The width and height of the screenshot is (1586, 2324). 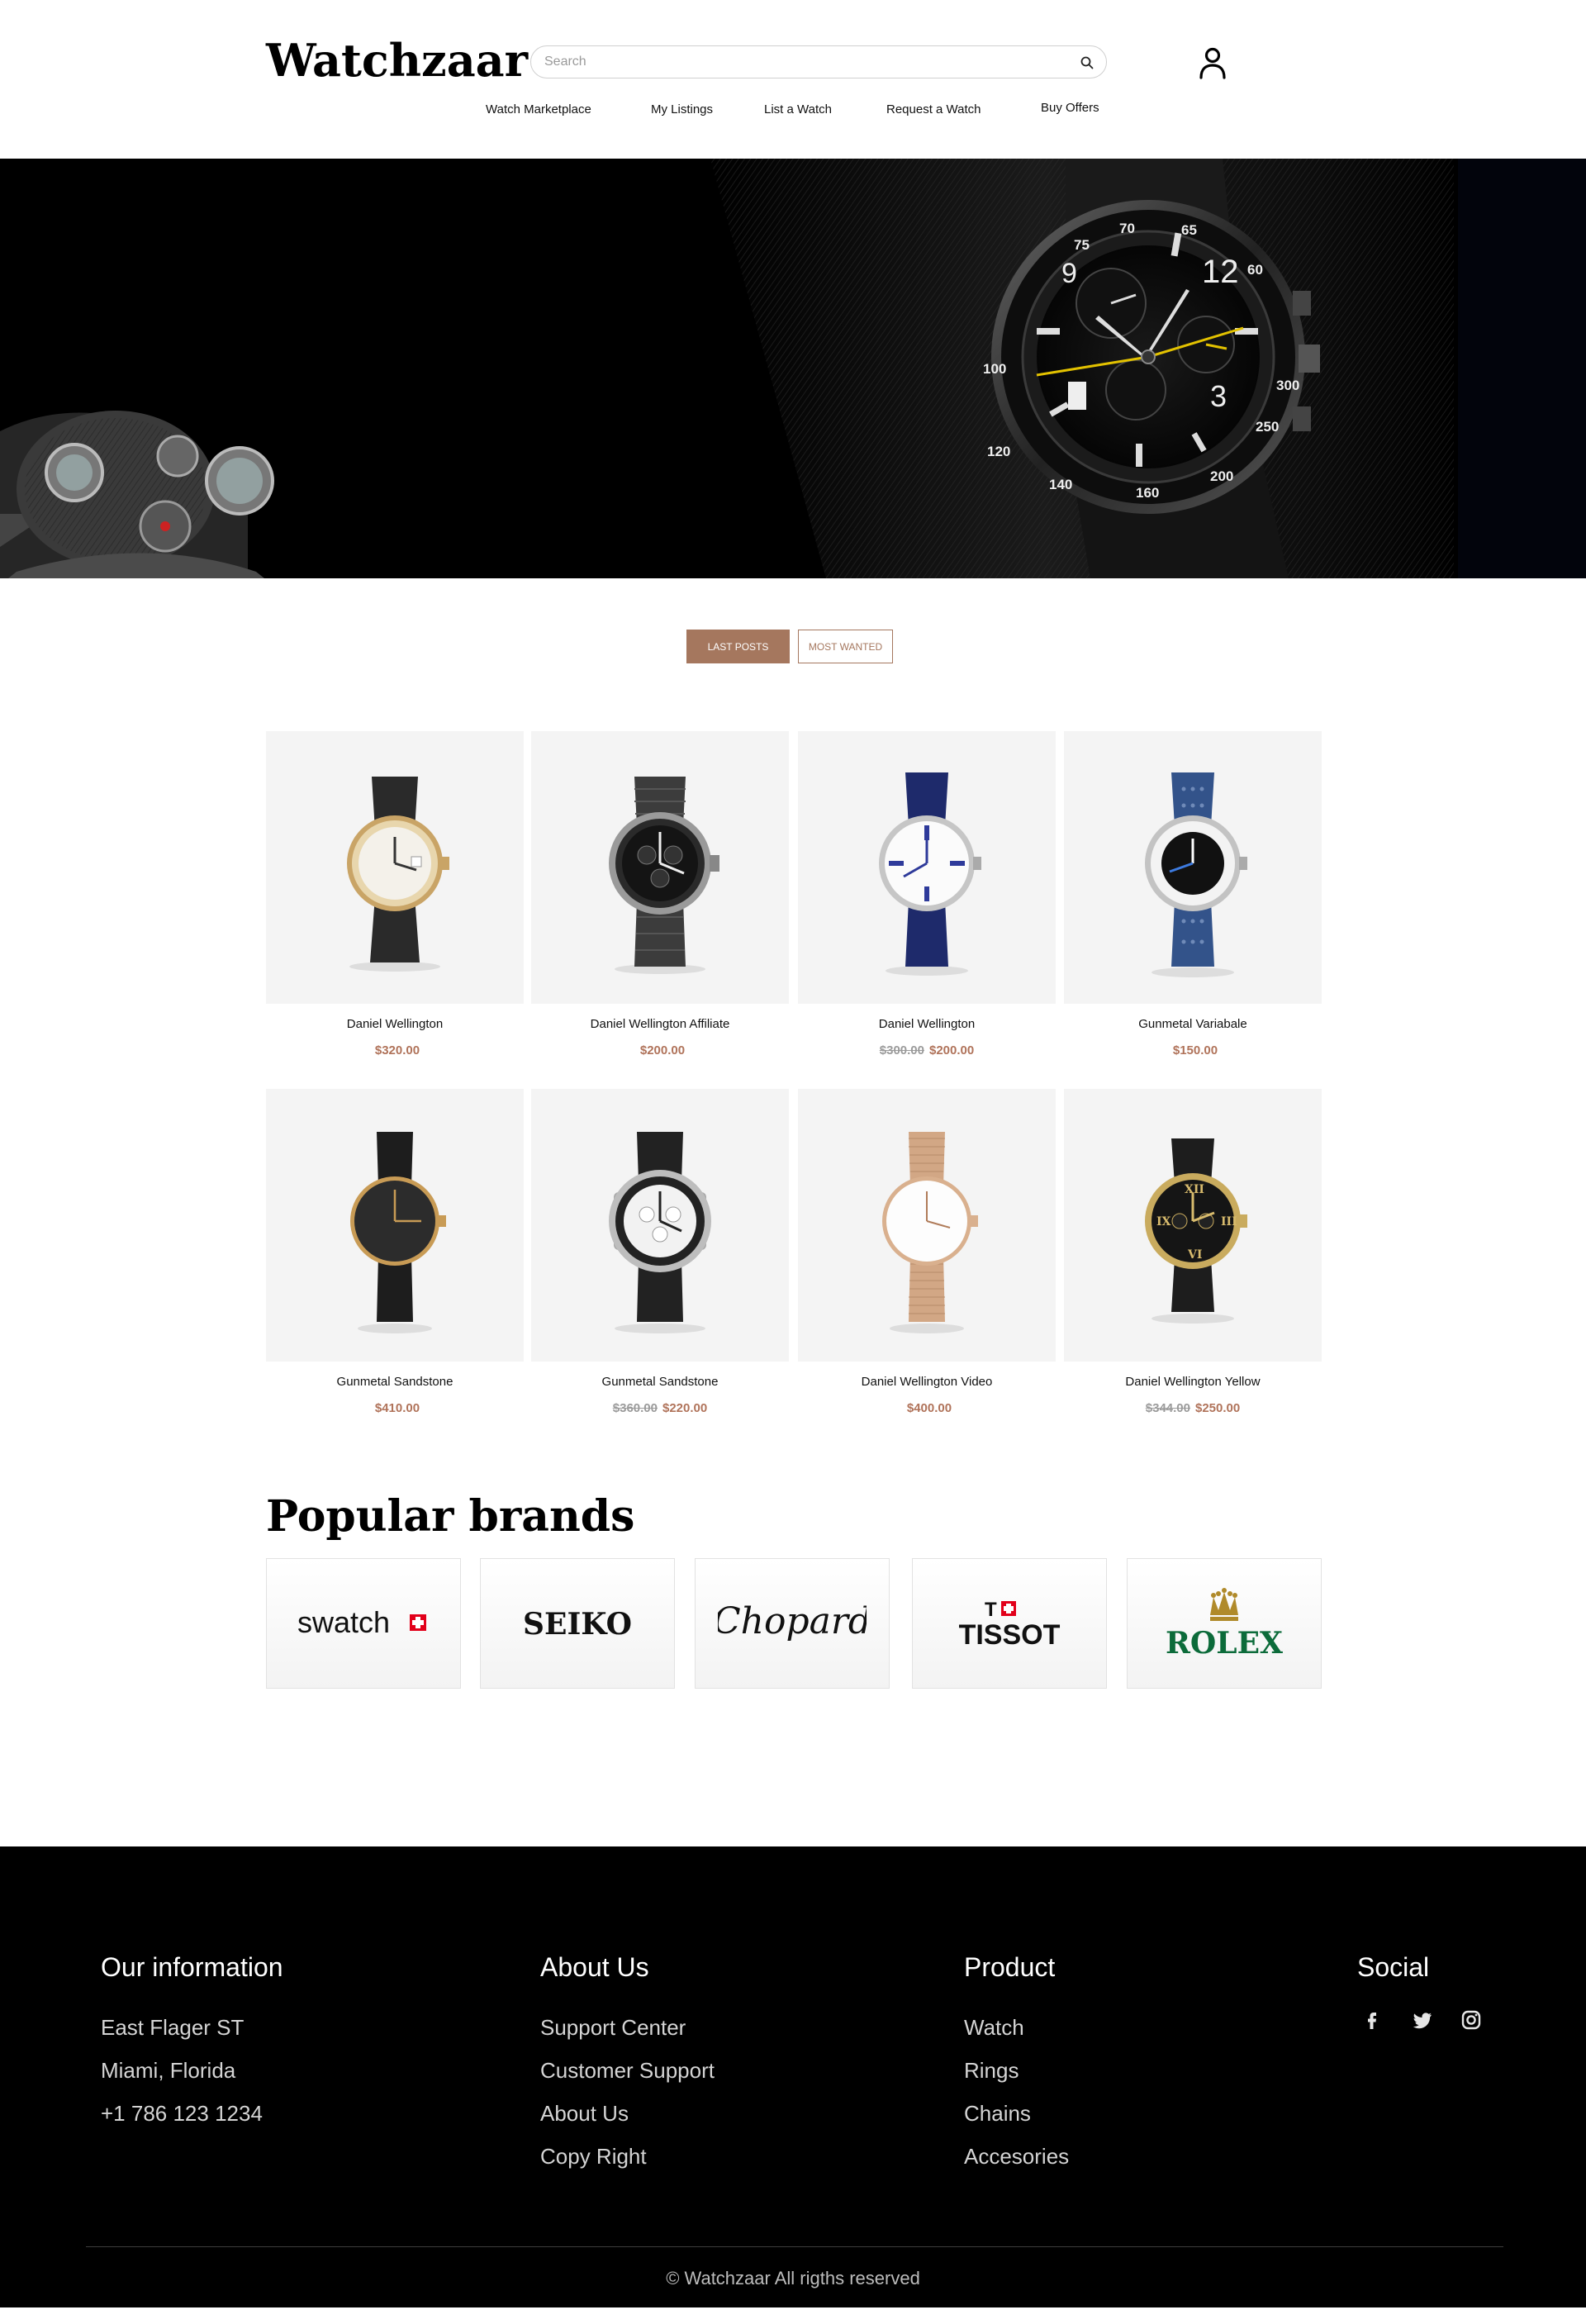 I want to click on svg-text: XII, so click(x=1194, y=1189).